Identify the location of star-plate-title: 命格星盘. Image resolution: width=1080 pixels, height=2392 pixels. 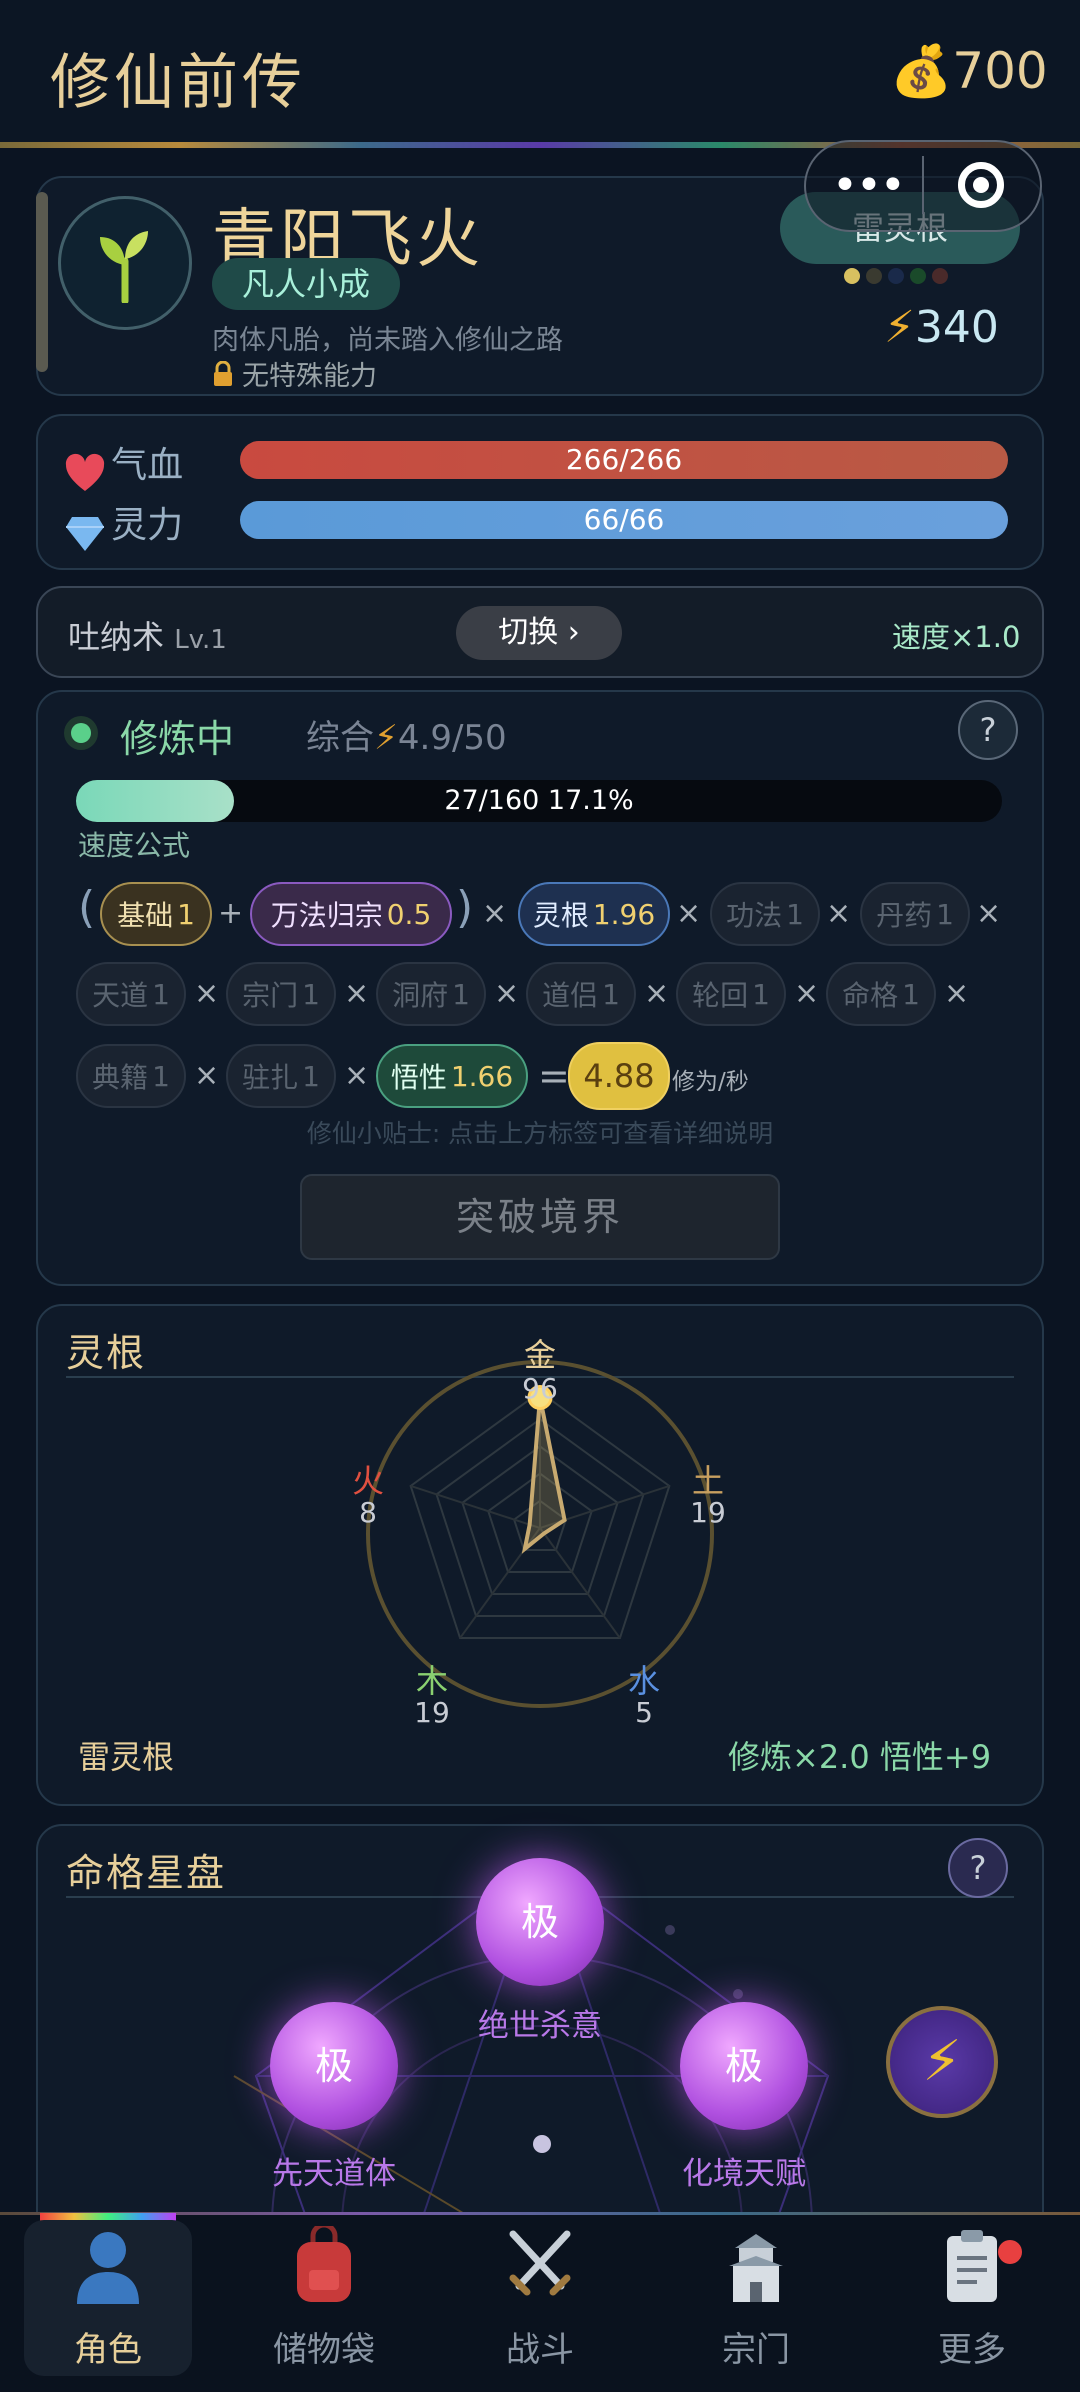
(146, 1873).